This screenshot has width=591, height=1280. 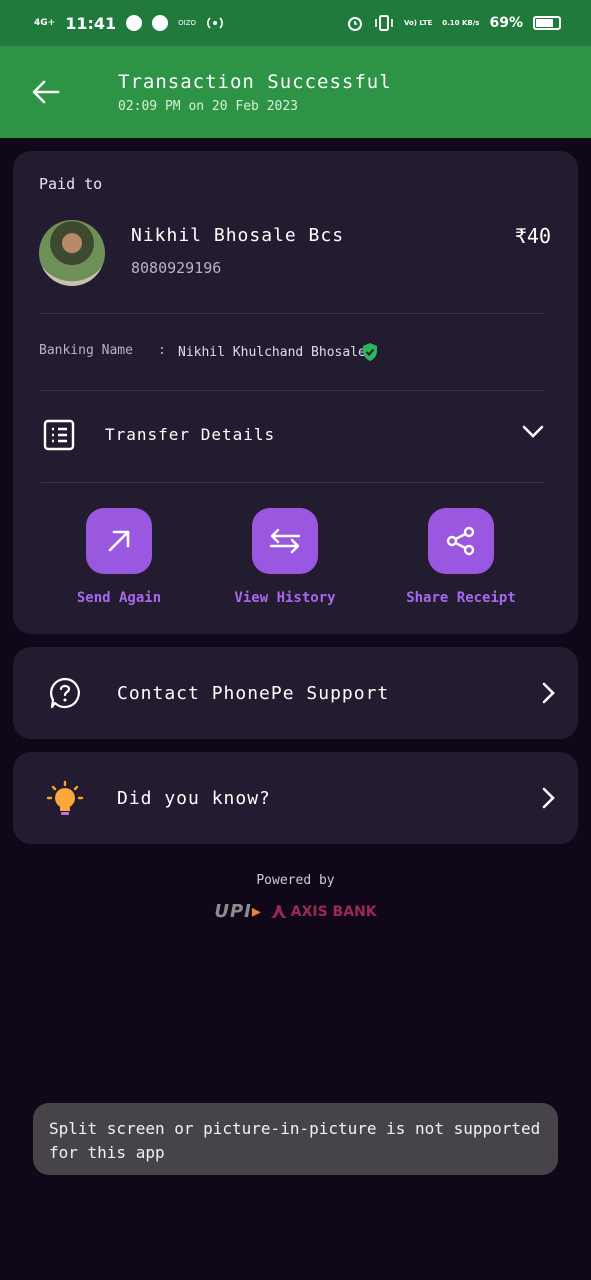 What do you see at coordinates (65, 797) in the screenshot?
I see `lightbulb-icon` at bounding box center [65, 797].